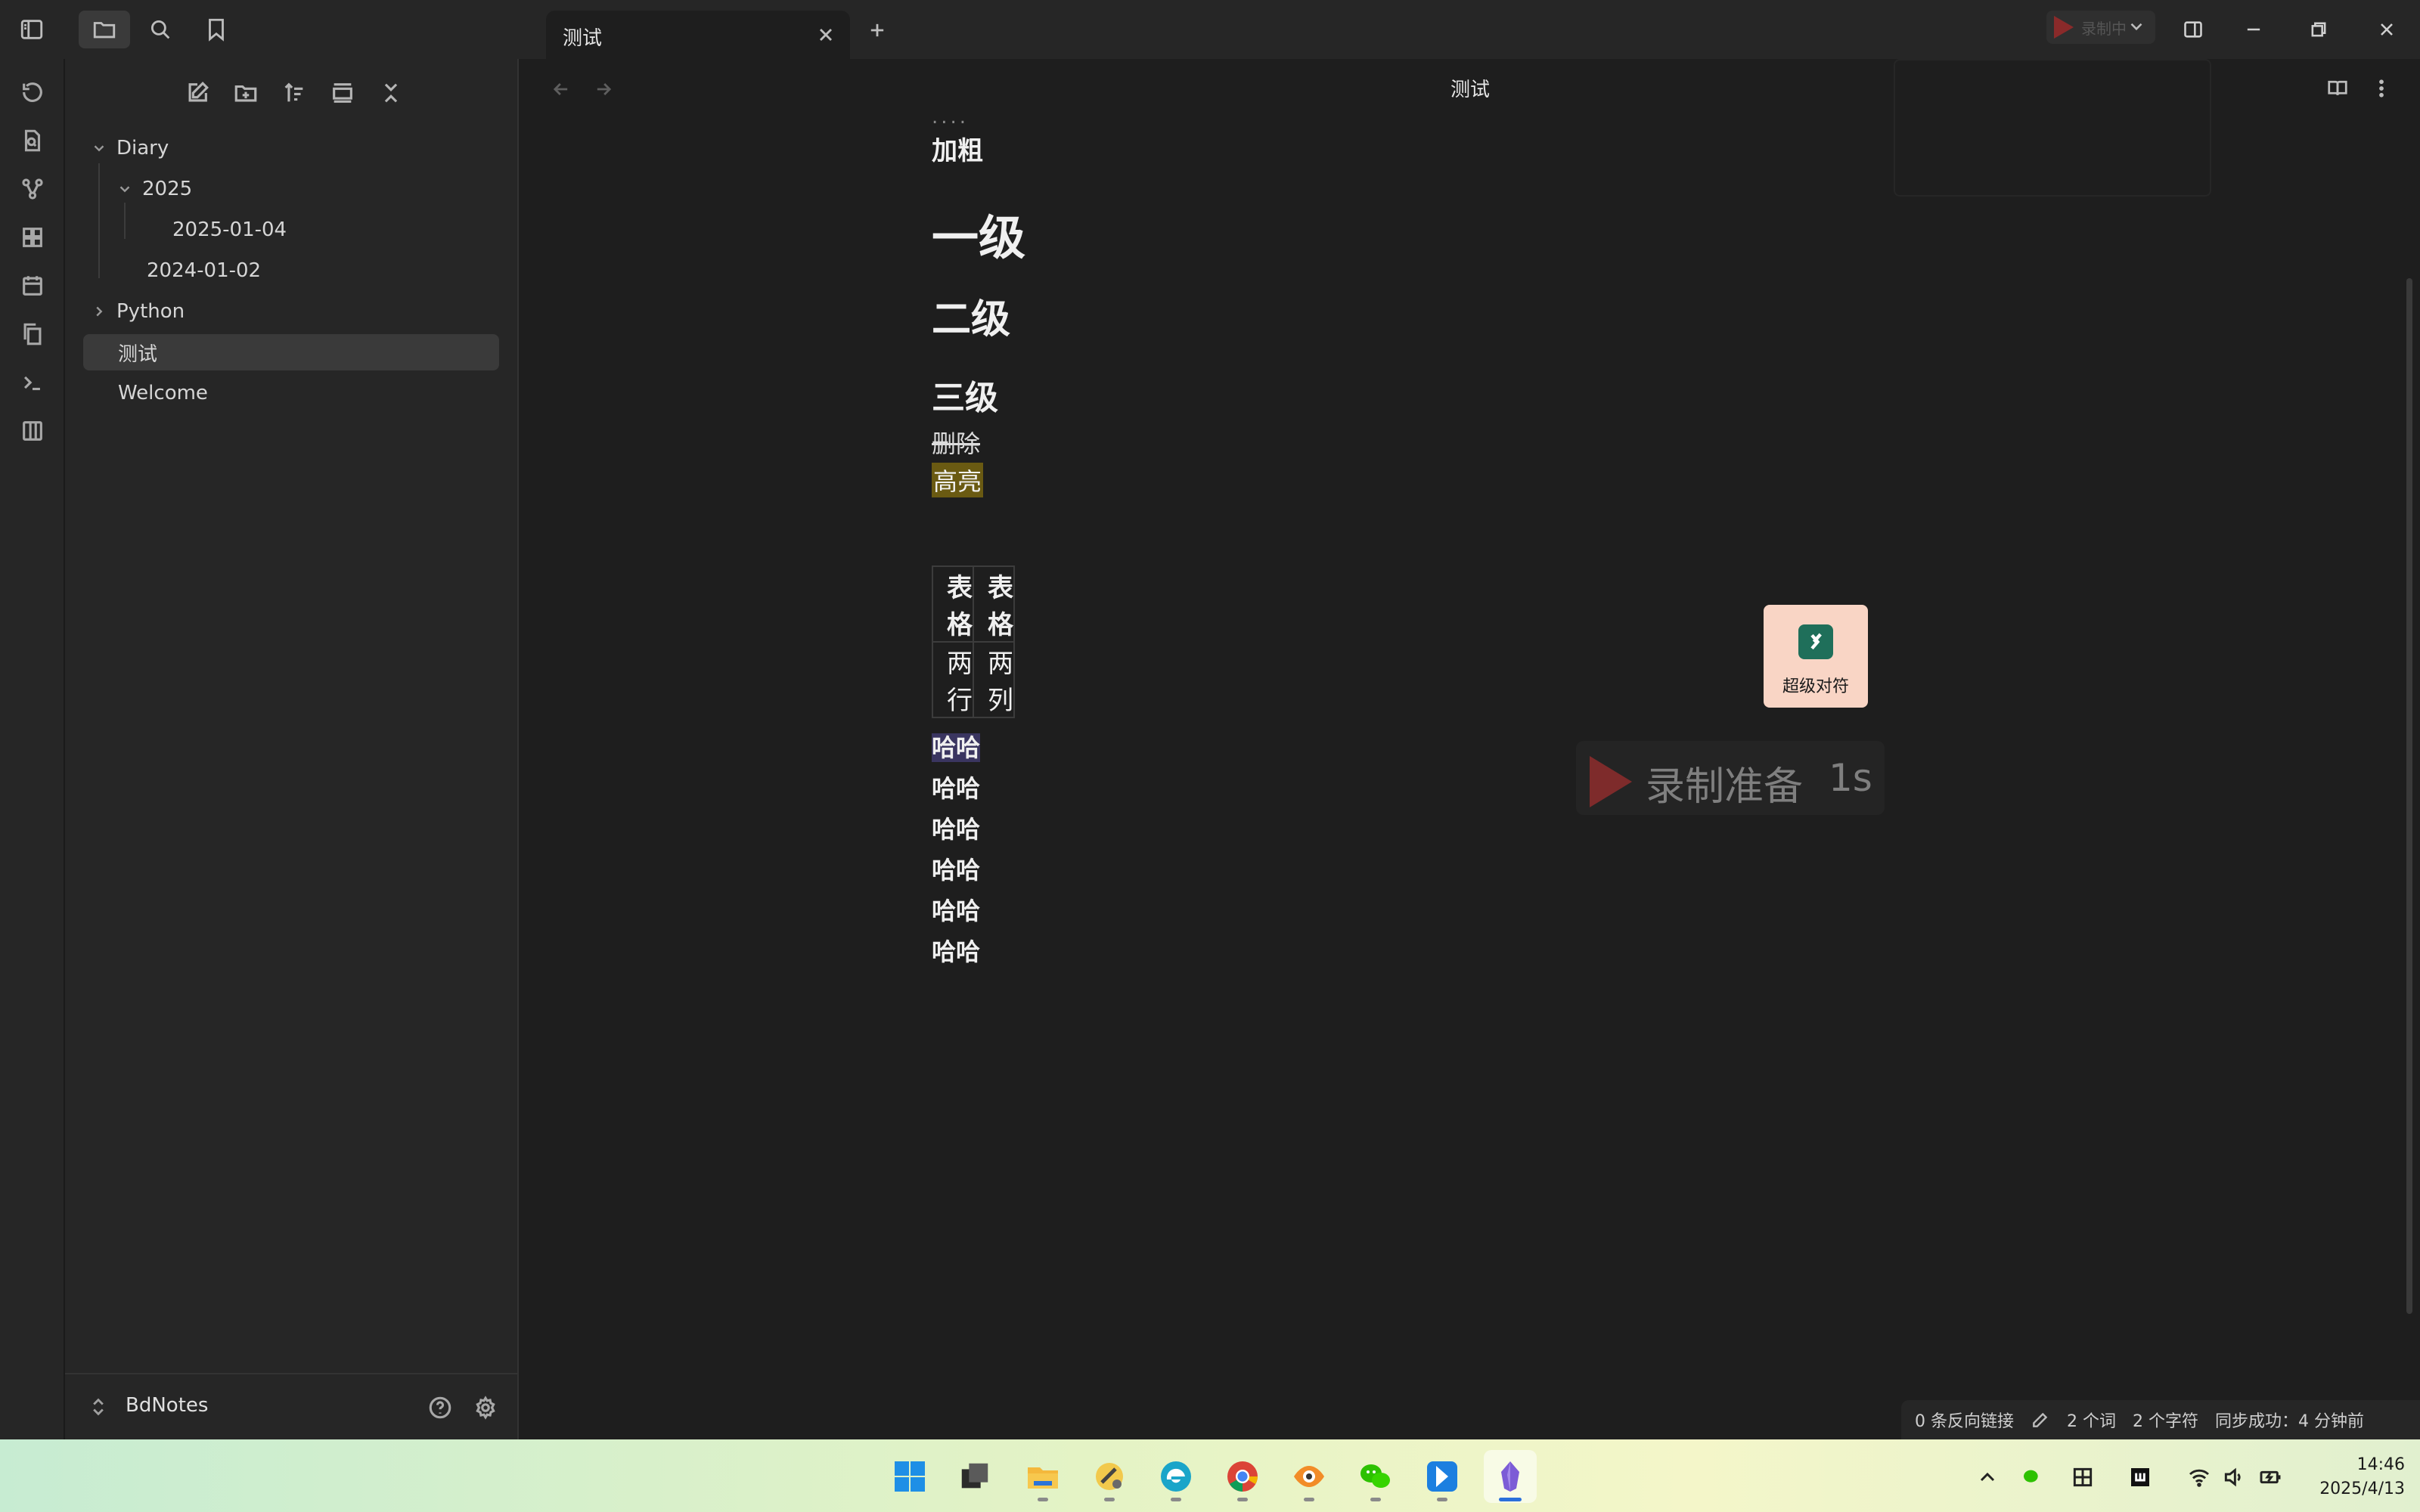 The height and width of the screenshot is (1512, 2420). What do you see at coordinates (229, 230) in the screenshot?
I see `tree-file-2025-01-04: 2025-01-04` at bounding box center [229, 230].